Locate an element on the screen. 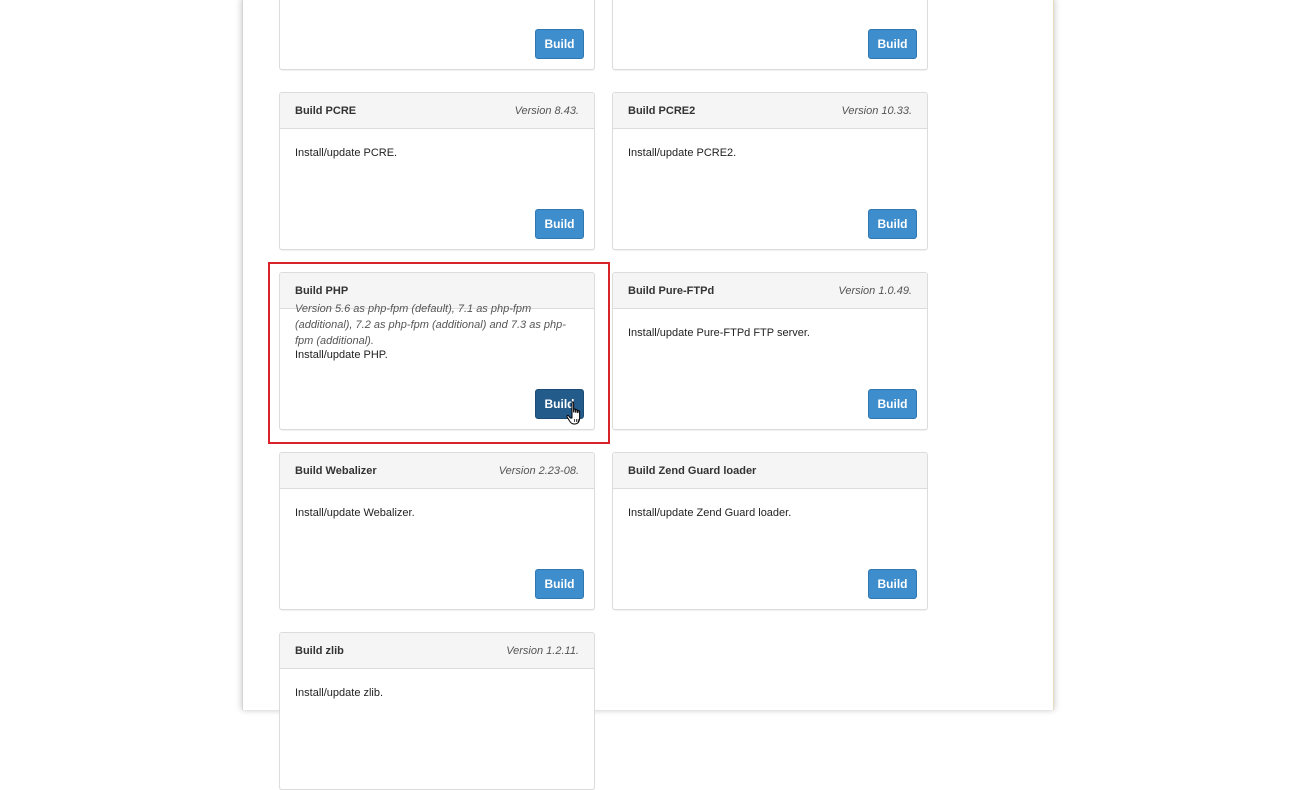 Image resolution: width=1294 pixels, height=790 pixels. build-card-top-left: Build is located at coordinates (437, 35).